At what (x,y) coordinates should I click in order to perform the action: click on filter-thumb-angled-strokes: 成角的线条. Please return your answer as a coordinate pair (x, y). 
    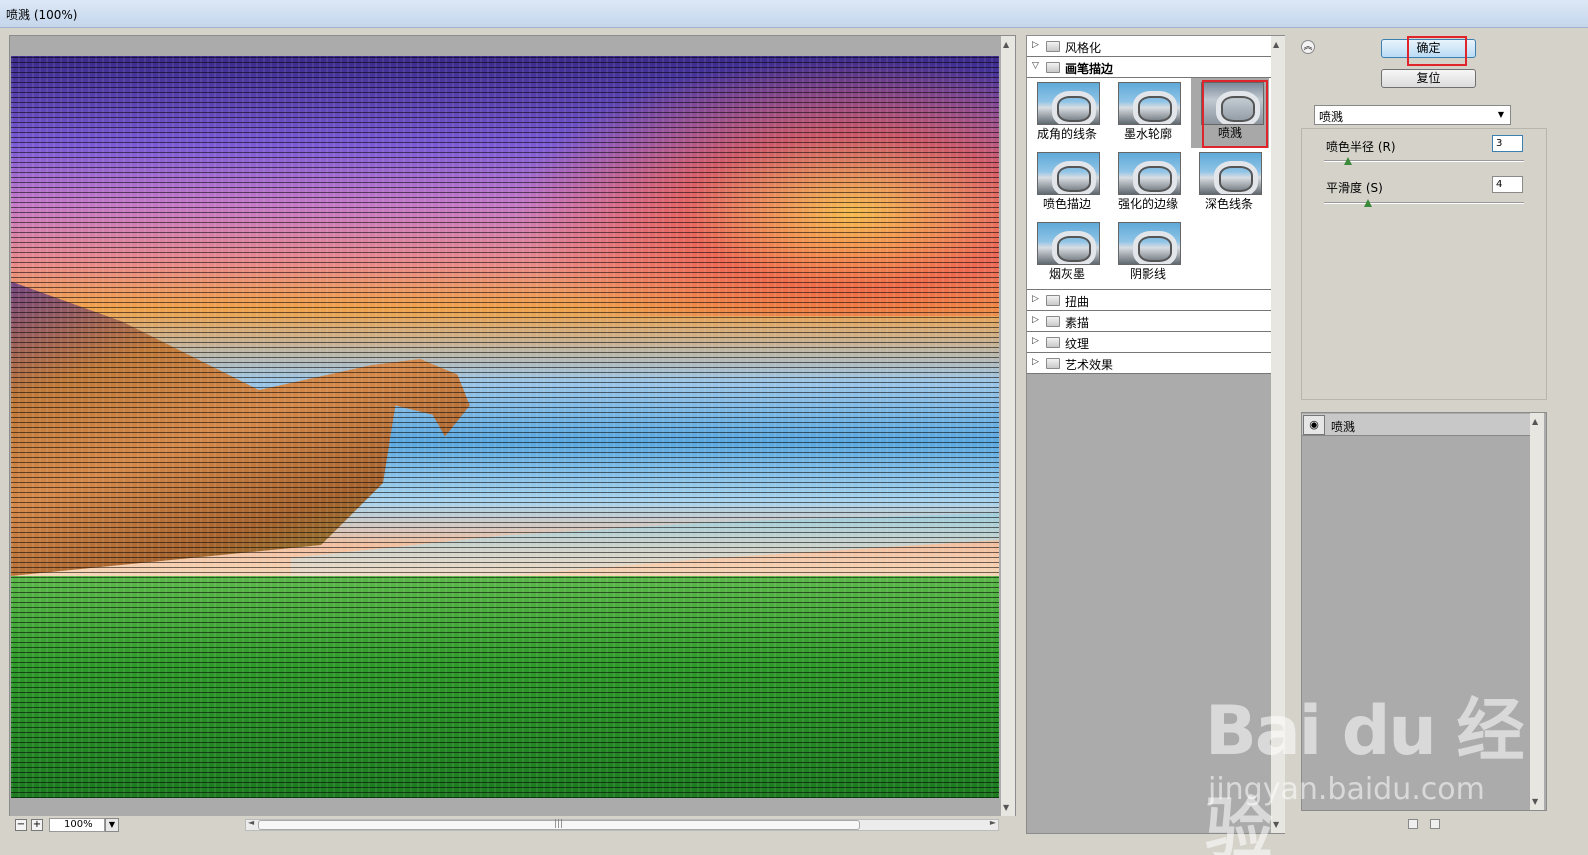
    Looking at the image, I should click on (1067, 113).